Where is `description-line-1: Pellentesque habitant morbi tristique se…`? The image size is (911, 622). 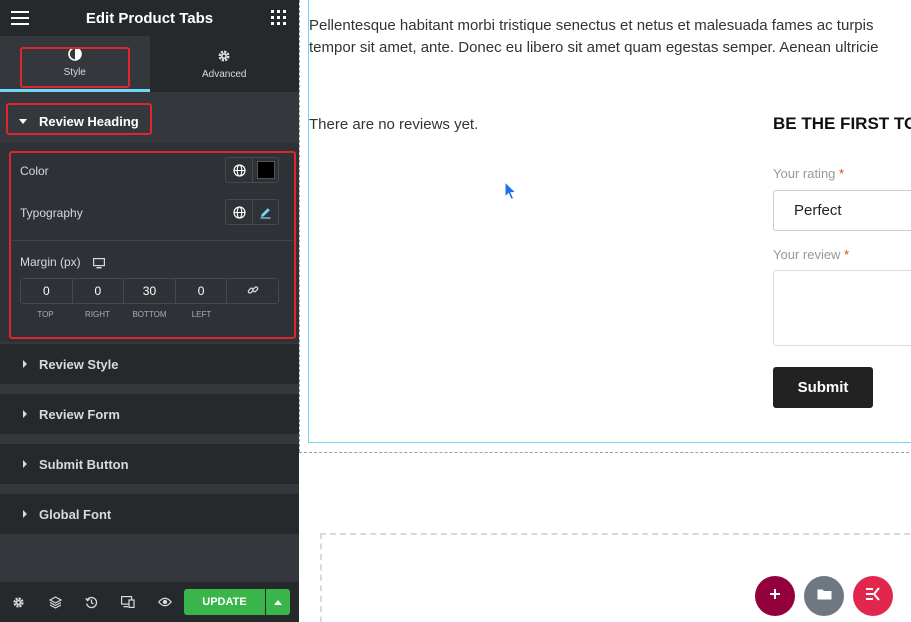
description-line-1: Pellentesque habitant morbi tristique se… is located at coordinates (591, 25).